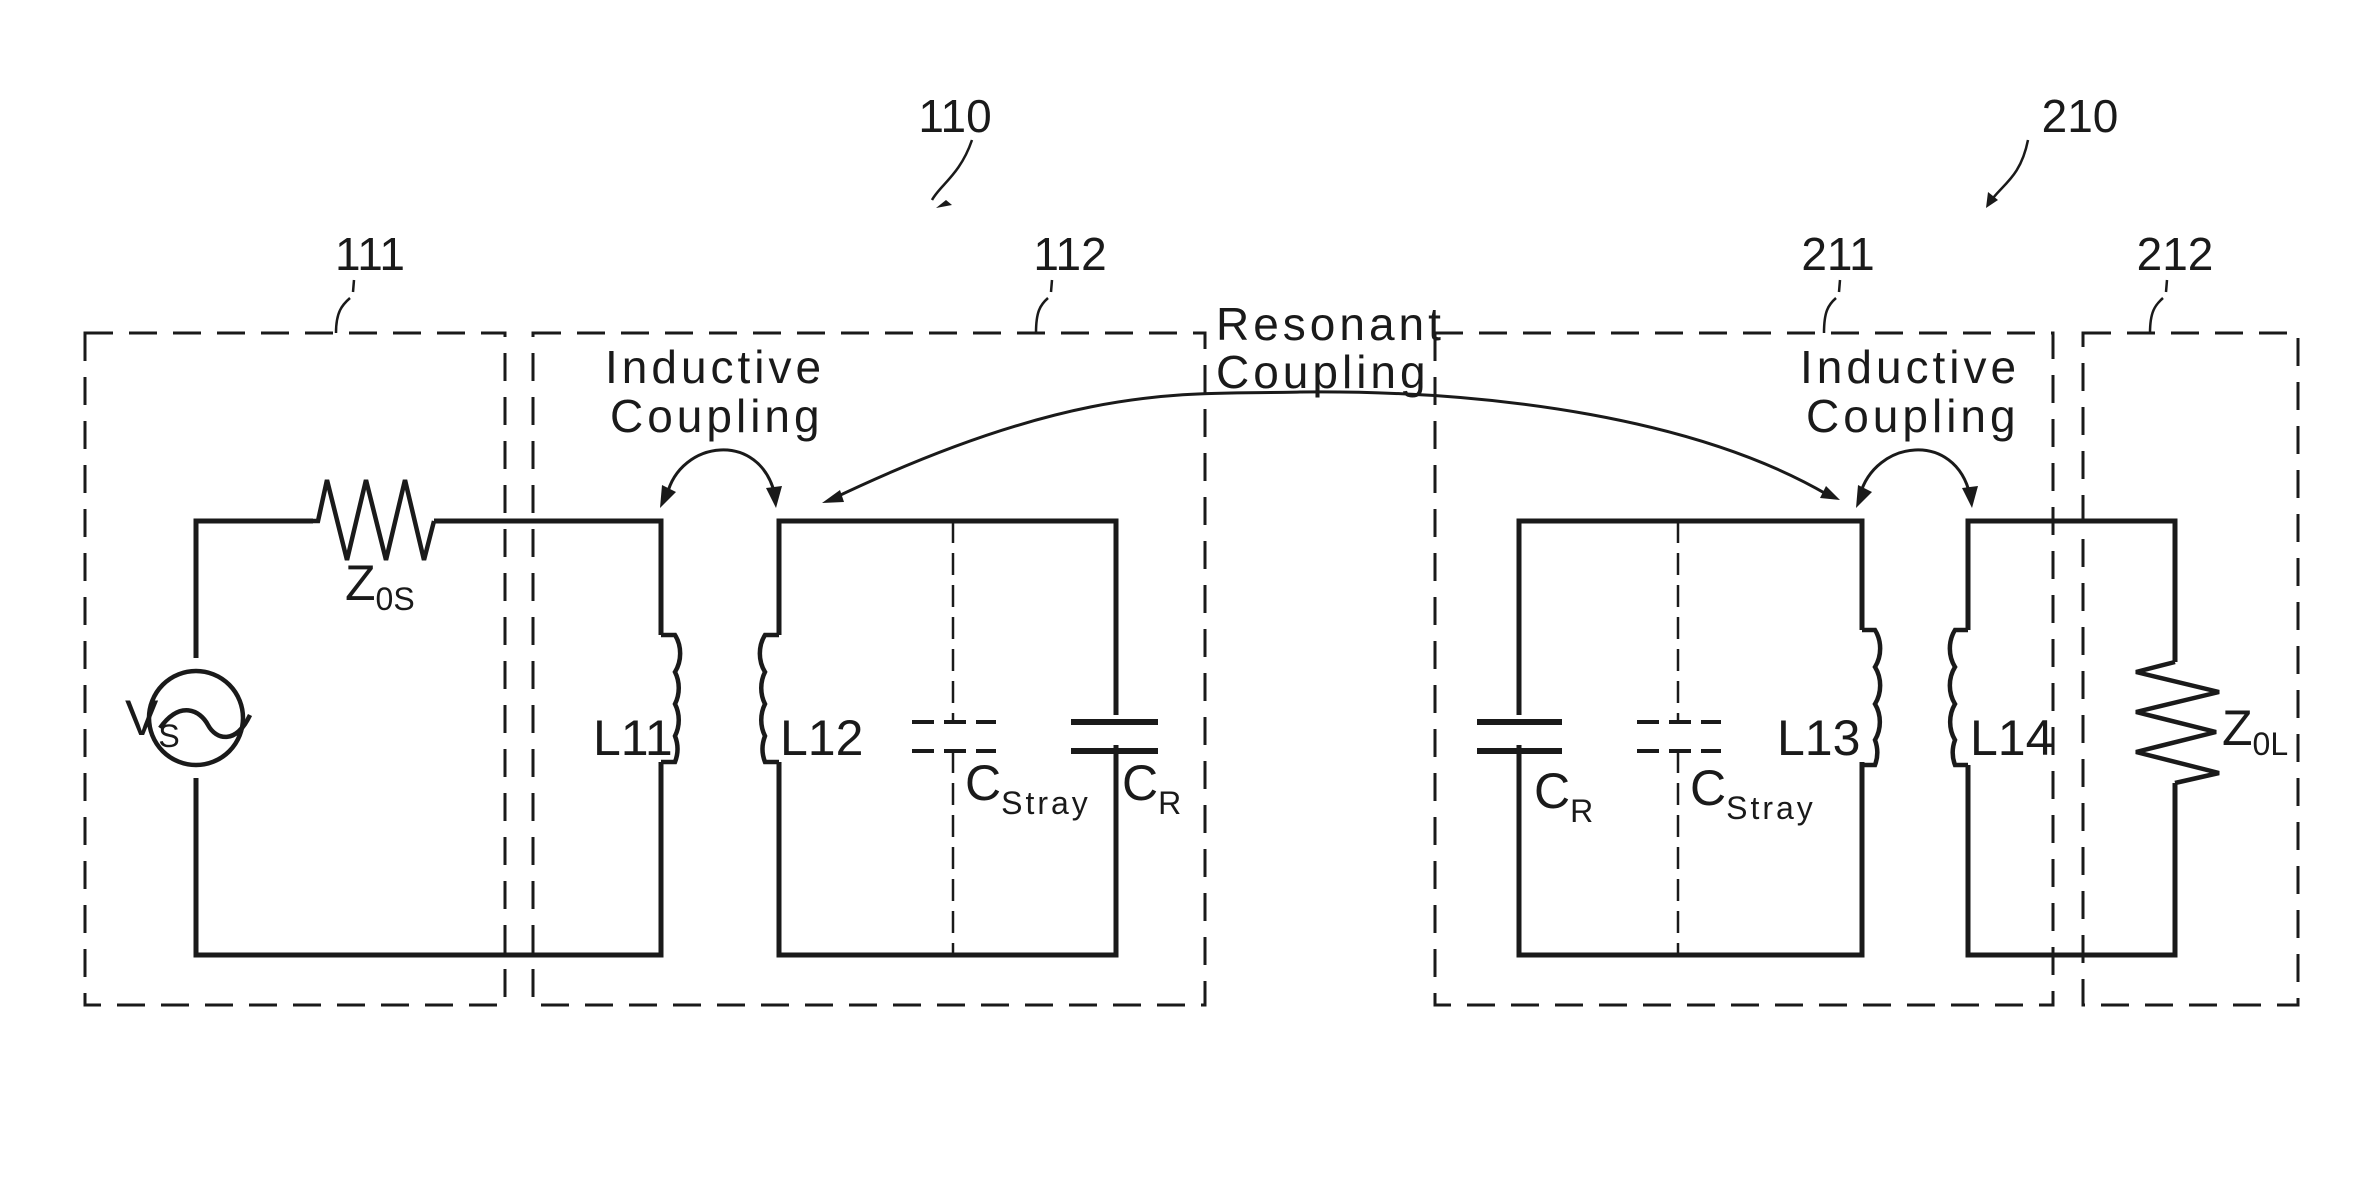 The width and height of the screenshot is (2357, 1180). Describe the element at coordinates (1044, 306) in the screenshot. I see `ref-112-leader` at that location.